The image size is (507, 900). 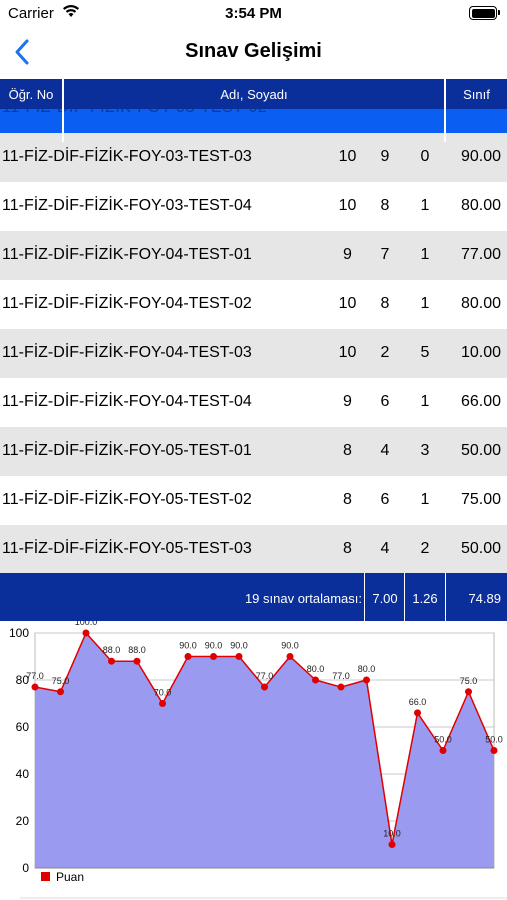 What do you see at coordinates (127, 254) in the screenshot?
I see `exam-name: 11-FİZ-DİF-FİZİK-FOY-04-TEST-01` at bounding box center [127, 254].